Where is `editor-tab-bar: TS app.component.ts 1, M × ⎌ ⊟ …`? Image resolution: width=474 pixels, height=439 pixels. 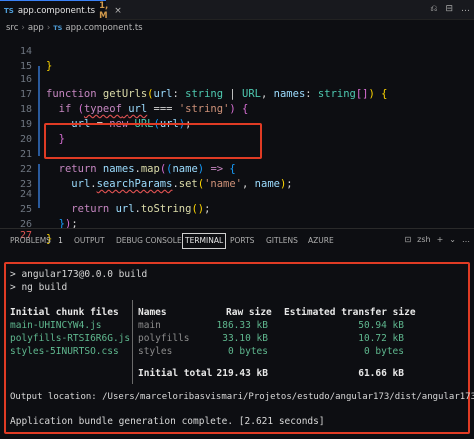 editor-tab-bar: TS app.component.ts 1, M × ⎌ ⊟ … is located at coordinates (237, 10).